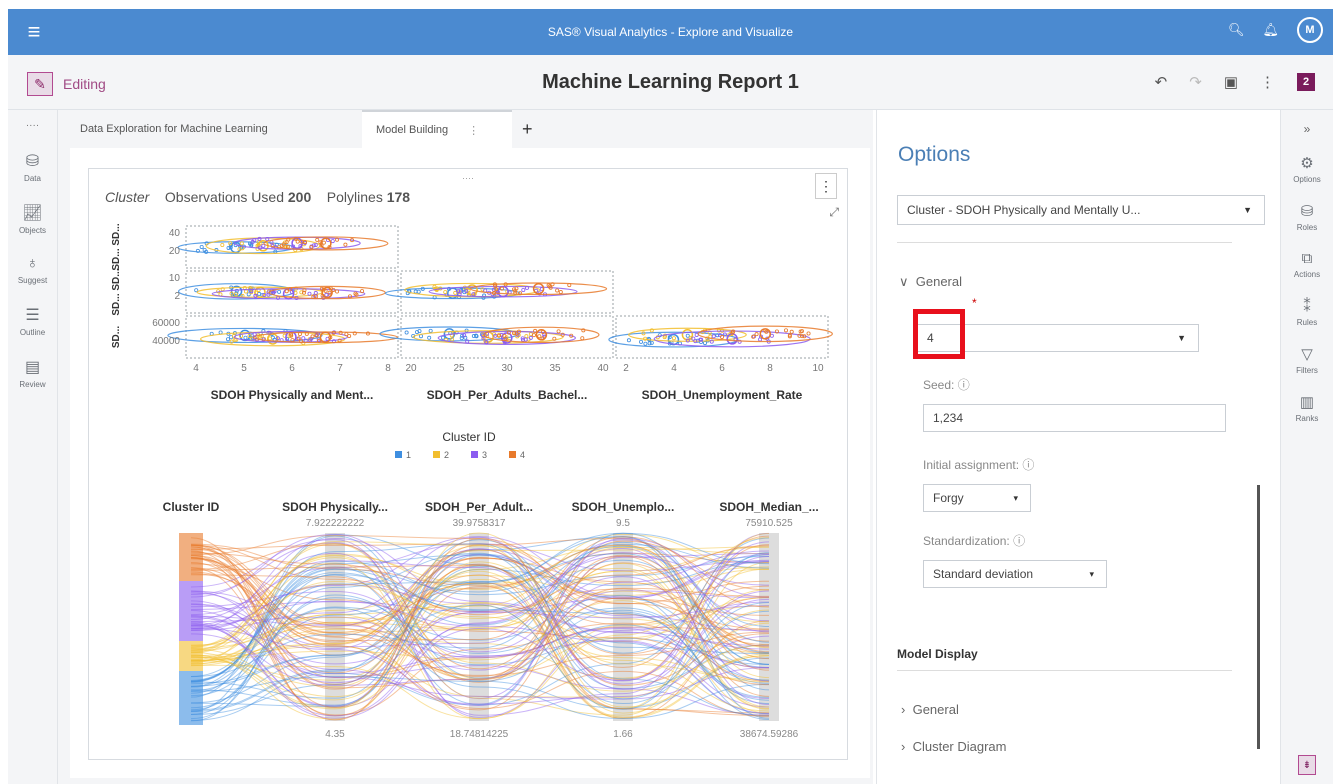 The image size is (1340, 784). I want to click on x-tick-label: 25, so click(459, 368).